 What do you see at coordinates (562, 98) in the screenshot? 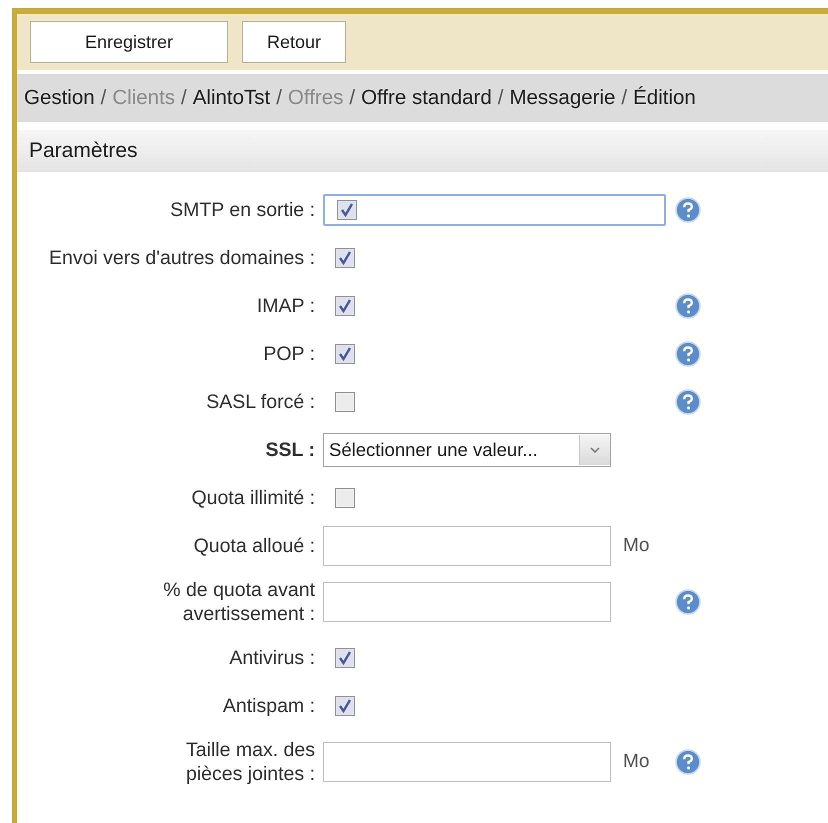
I see `breadcrumb-item: Messagerie` at bounding box center [562, 98].